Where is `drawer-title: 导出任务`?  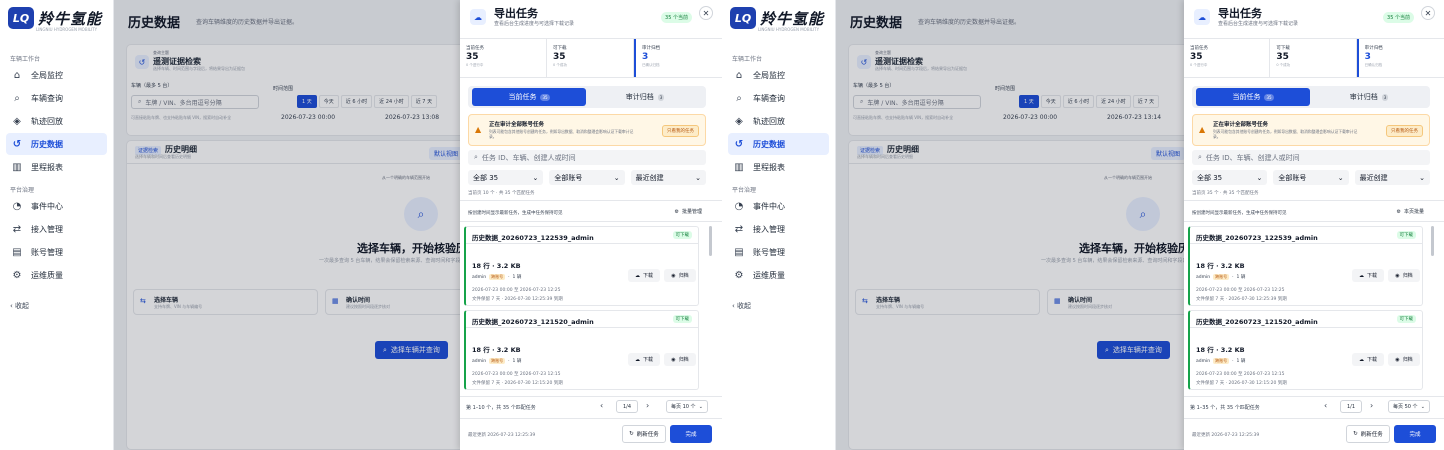 drawer-title: 导出任务 is located at coordinates (1240, 13).